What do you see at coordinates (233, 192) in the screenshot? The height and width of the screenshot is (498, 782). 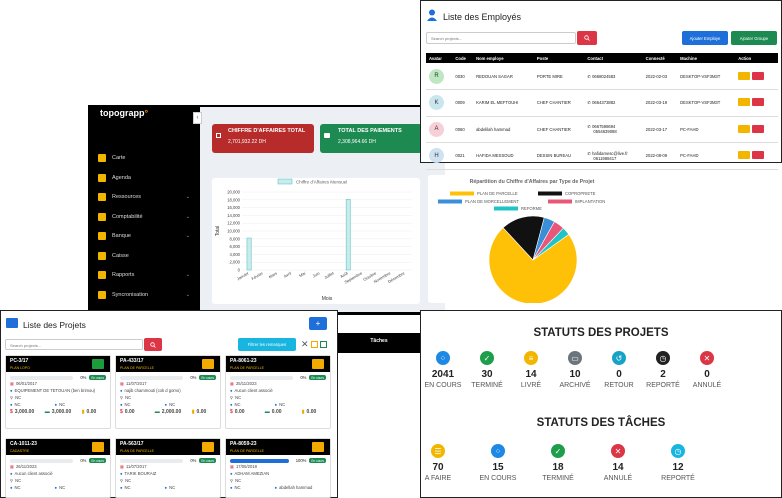 I see `y-tick-label: 20,000` at bounding box center [233, 192].